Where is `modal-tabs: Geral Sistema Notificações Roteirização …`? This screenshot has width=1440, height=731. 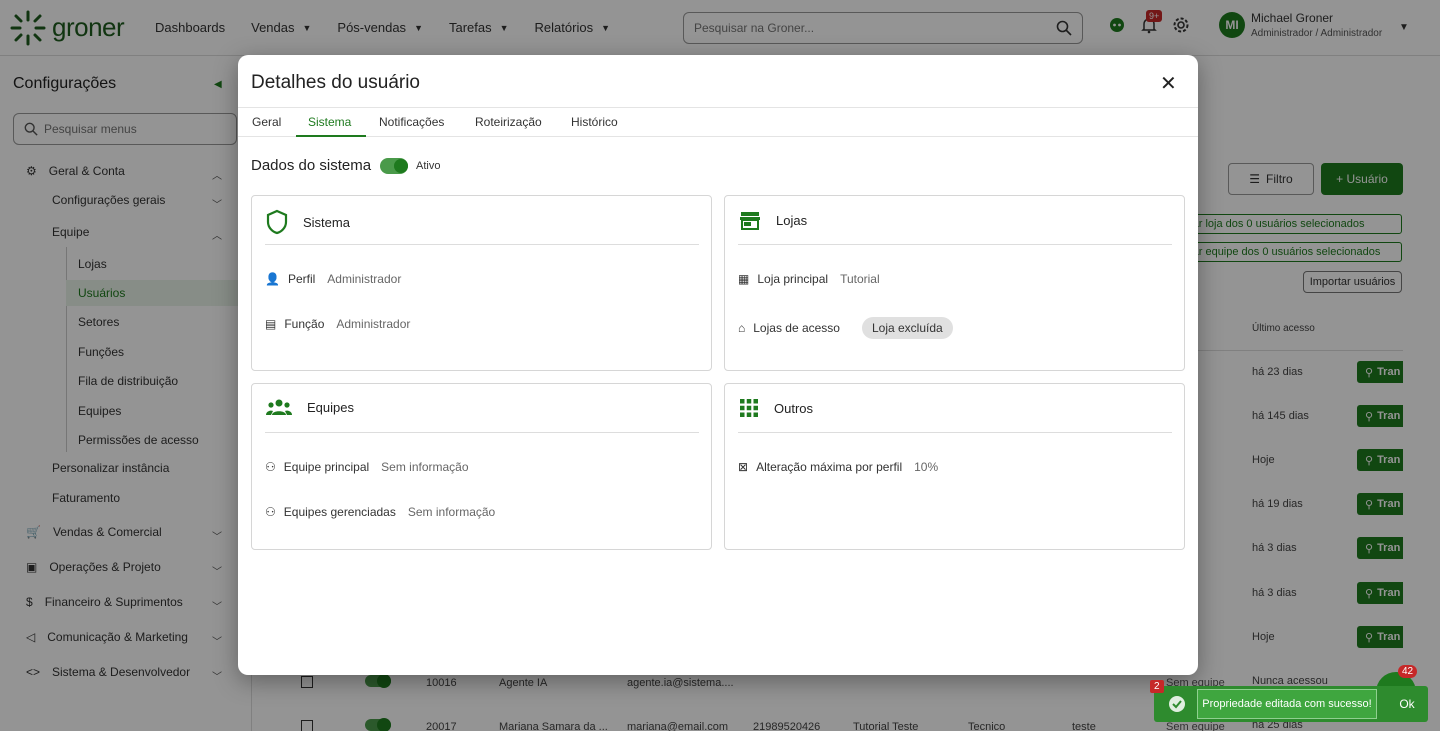
modal-tabs: Geral Sistema Notificações Roteirização … is located at coordinates (718, 122).